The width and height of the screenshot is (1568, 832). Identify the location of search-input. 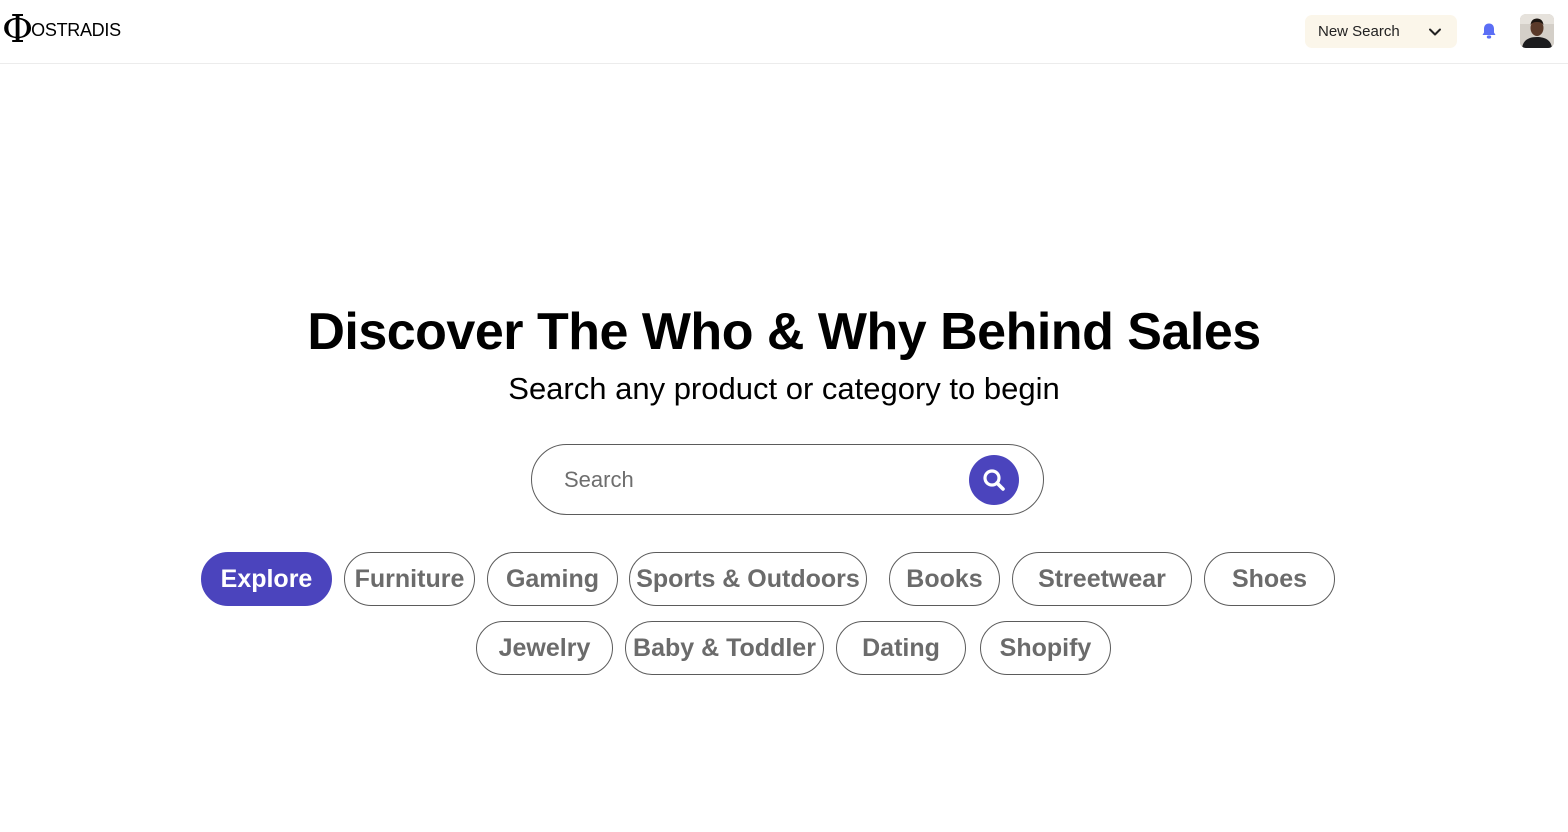
(764, 480).